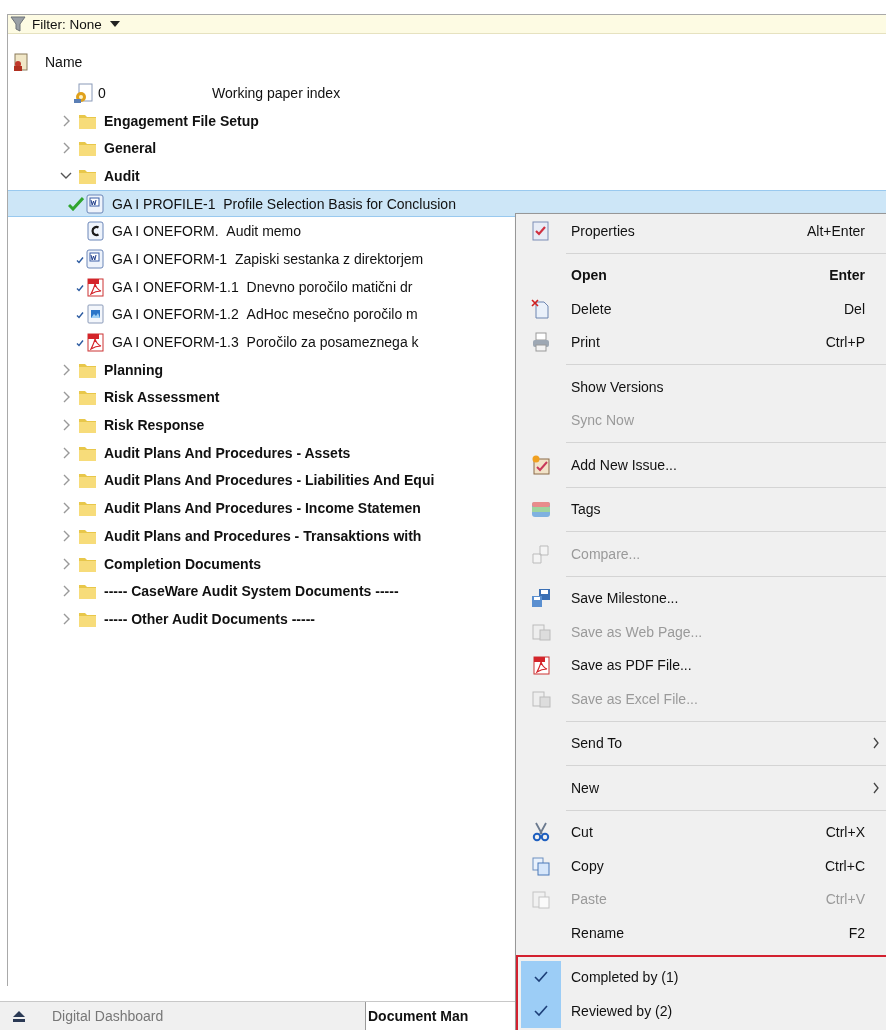  What do you see at coordinates (95, 314) in the screenshot?
I see `image-document-icon` at bounding box center [95, 314].